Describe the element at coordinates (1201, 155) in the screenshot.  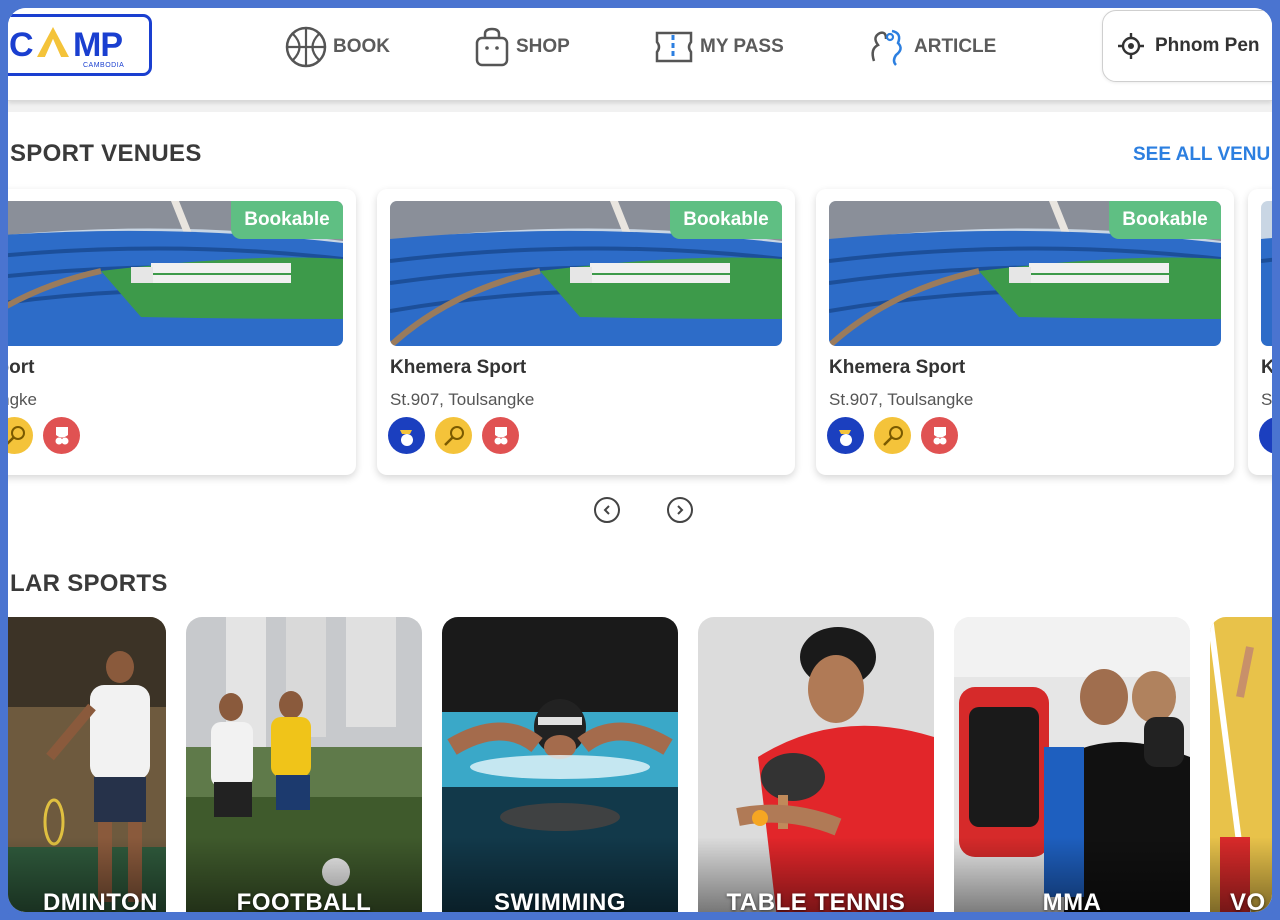
I see `see-all-venues-link: SEE ALL VENU` at that location.